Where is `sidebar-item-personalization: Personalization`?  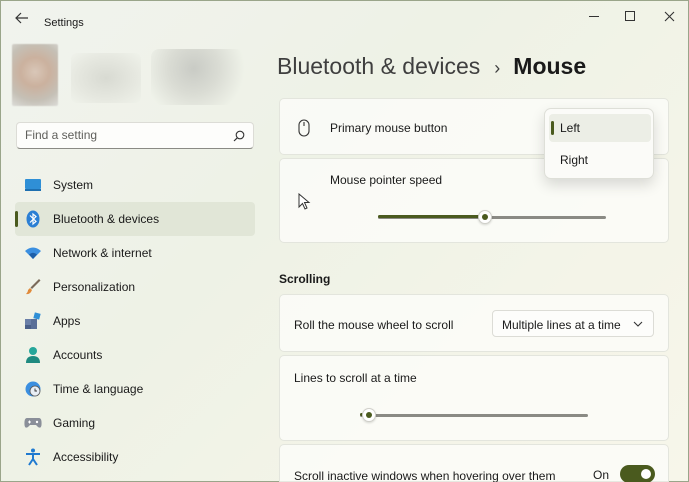
sidebar-item-personalization: Personalization is located at coordinates (135, 287).